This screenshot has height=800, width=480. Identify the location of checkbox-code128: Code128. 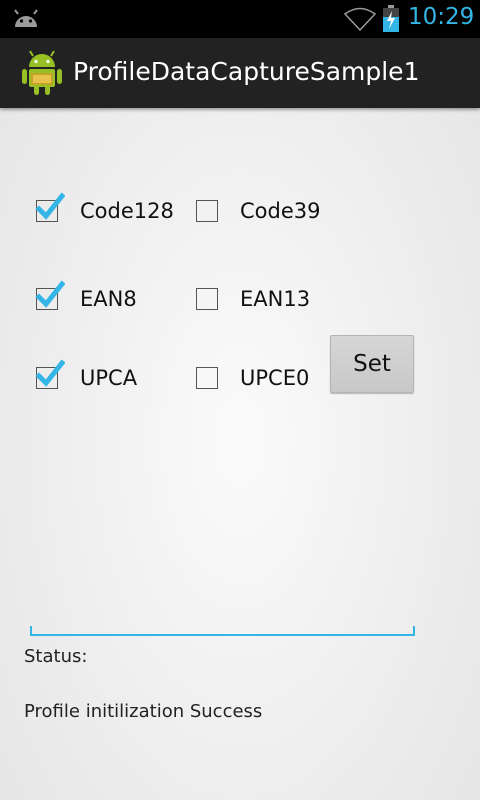
(104, 211).